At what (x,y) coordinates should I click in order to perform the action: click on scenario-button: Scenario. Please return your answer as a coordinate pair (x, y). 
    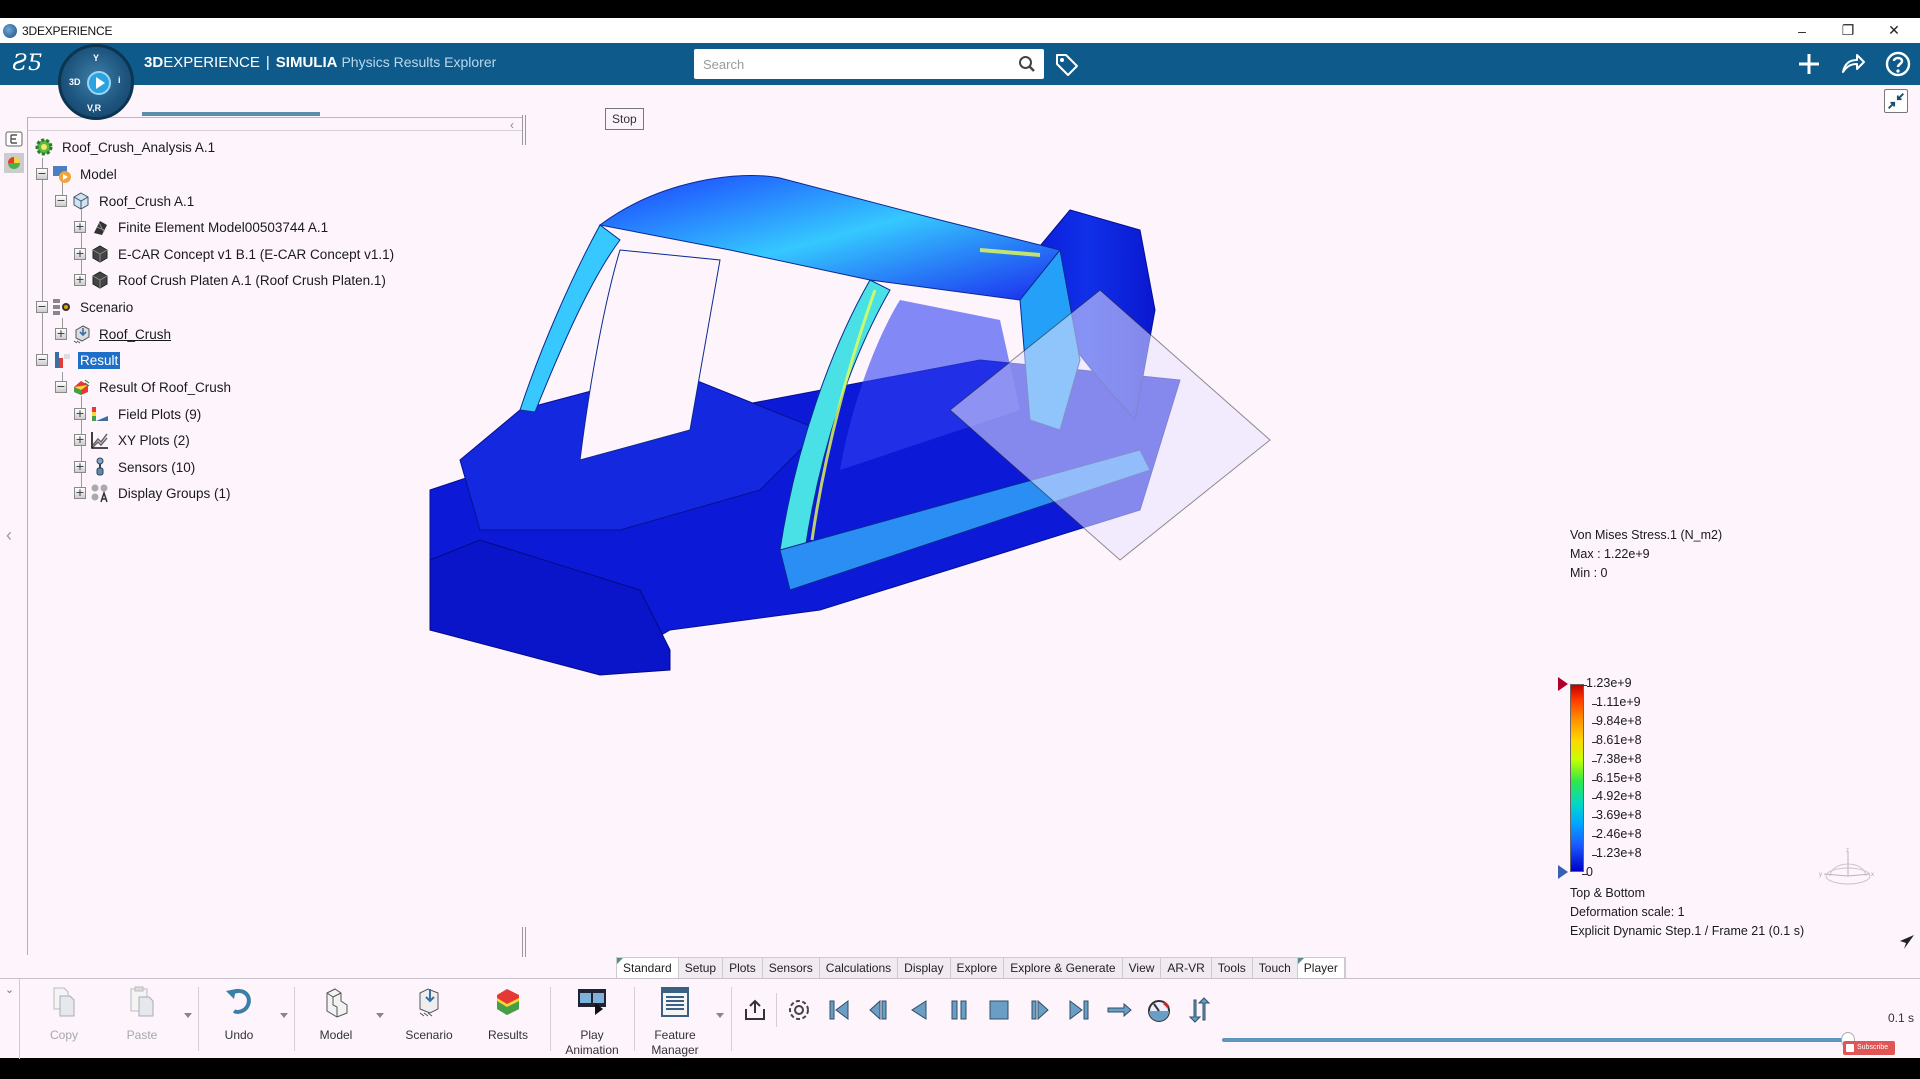
    Looking at the image, I should click on (429, 1014).